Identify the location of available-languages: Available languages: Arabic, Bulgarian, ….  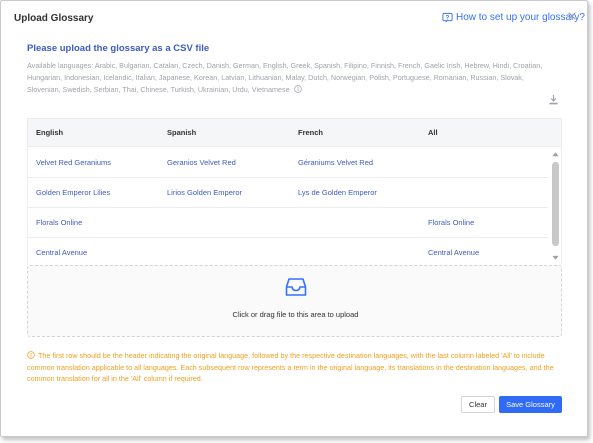
(291, 78).